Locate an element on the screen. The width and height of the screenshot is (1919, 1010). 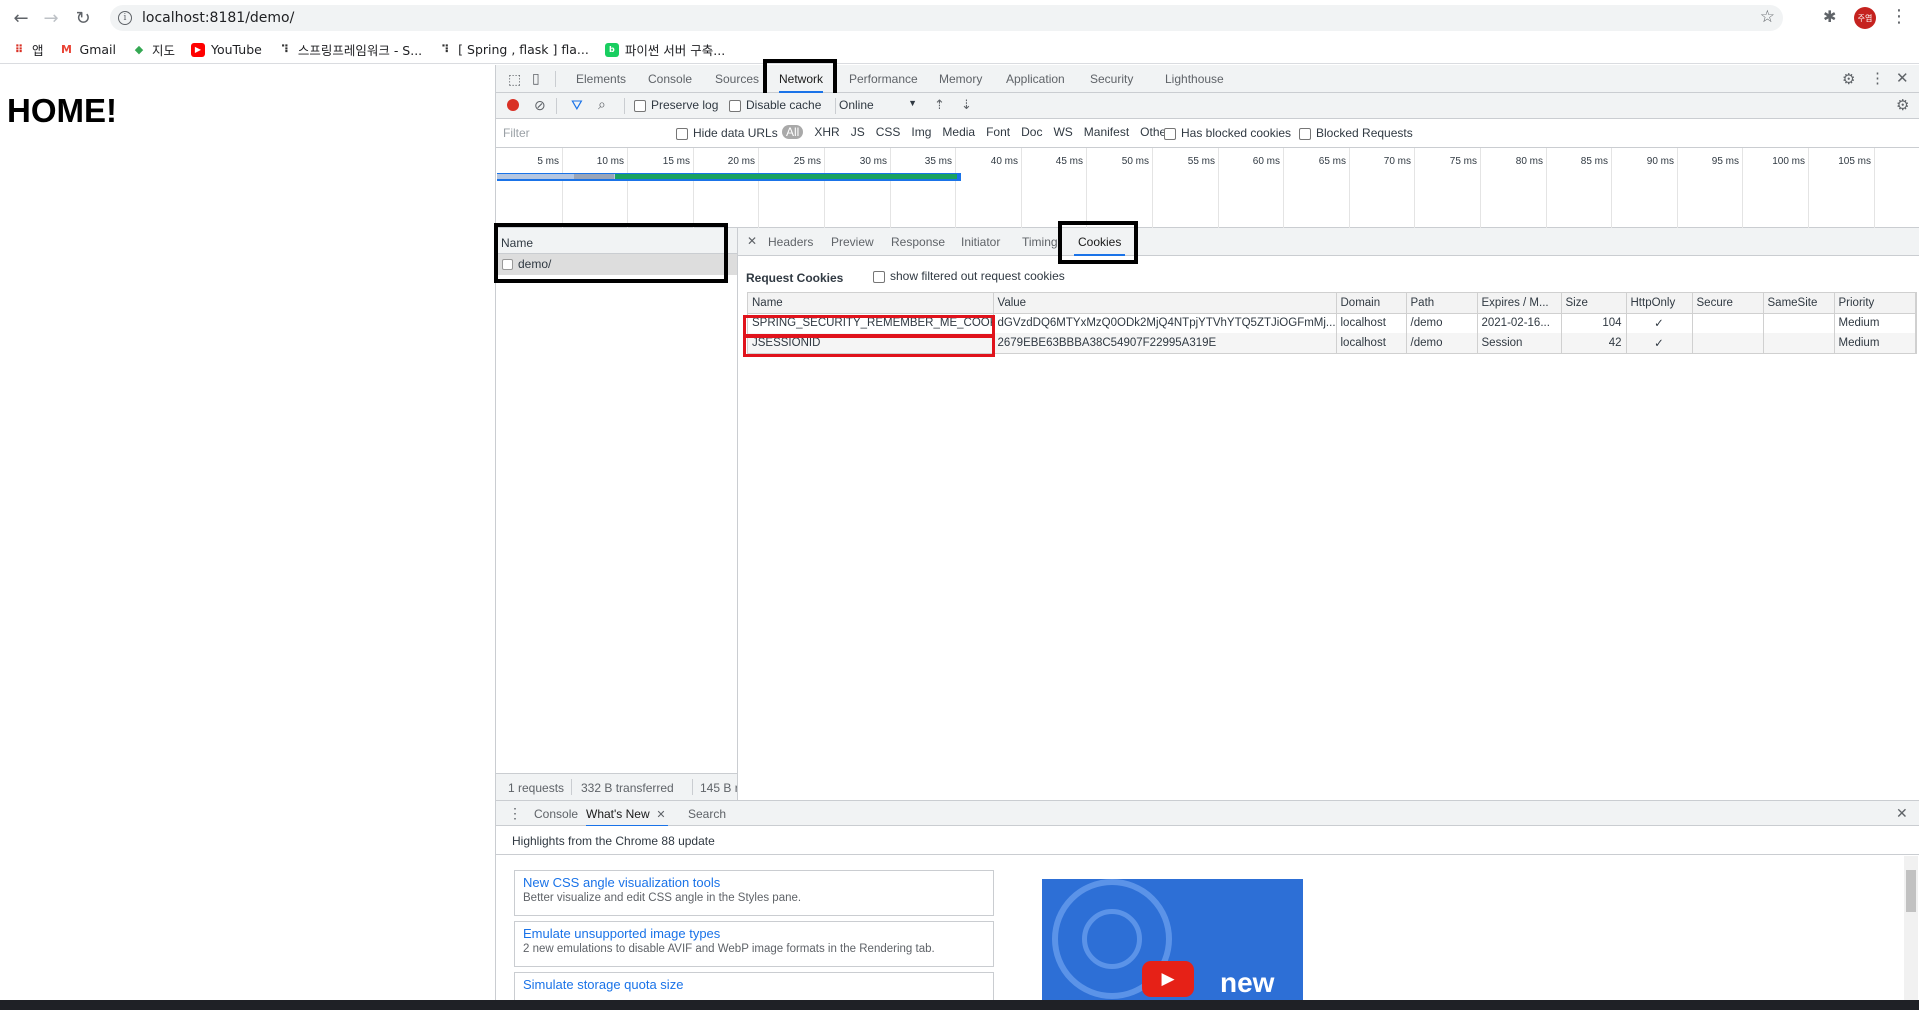
type-filter-media: Media is located at coordinates (958, 132).